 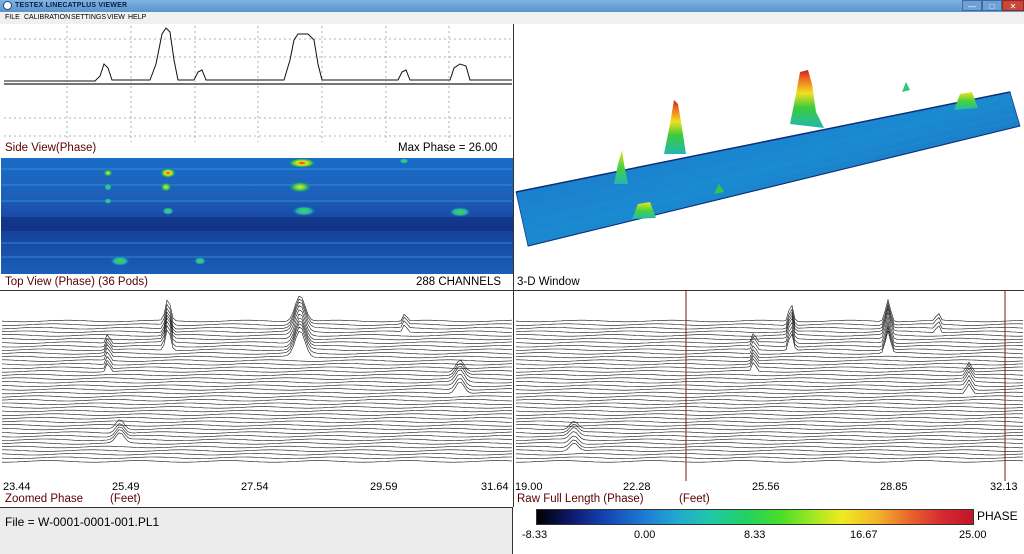 I want to click on colorbar-tick: 25.00, so click(x=973, y=535).